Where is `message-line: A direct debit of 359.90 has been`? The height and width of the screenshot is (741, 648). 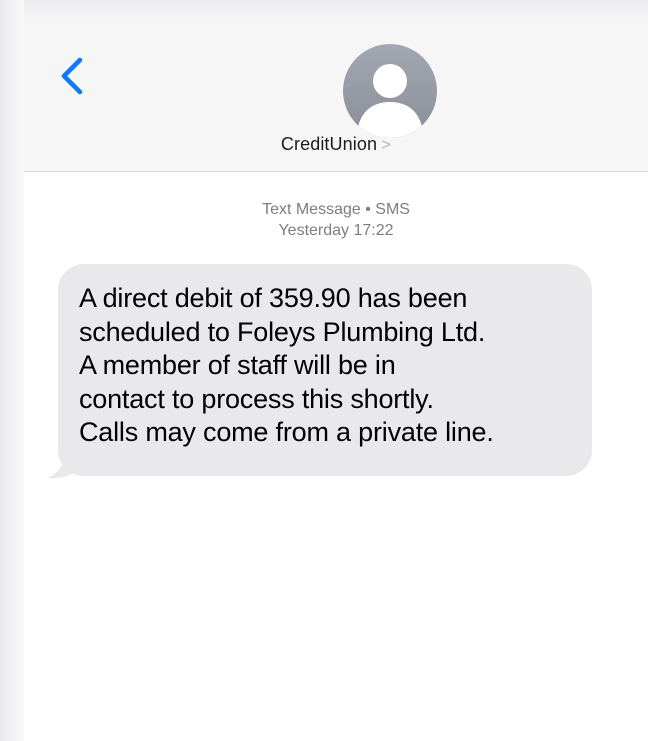
message-line: A direct debit of 359.90 has been is located at coordinates (273, 298).